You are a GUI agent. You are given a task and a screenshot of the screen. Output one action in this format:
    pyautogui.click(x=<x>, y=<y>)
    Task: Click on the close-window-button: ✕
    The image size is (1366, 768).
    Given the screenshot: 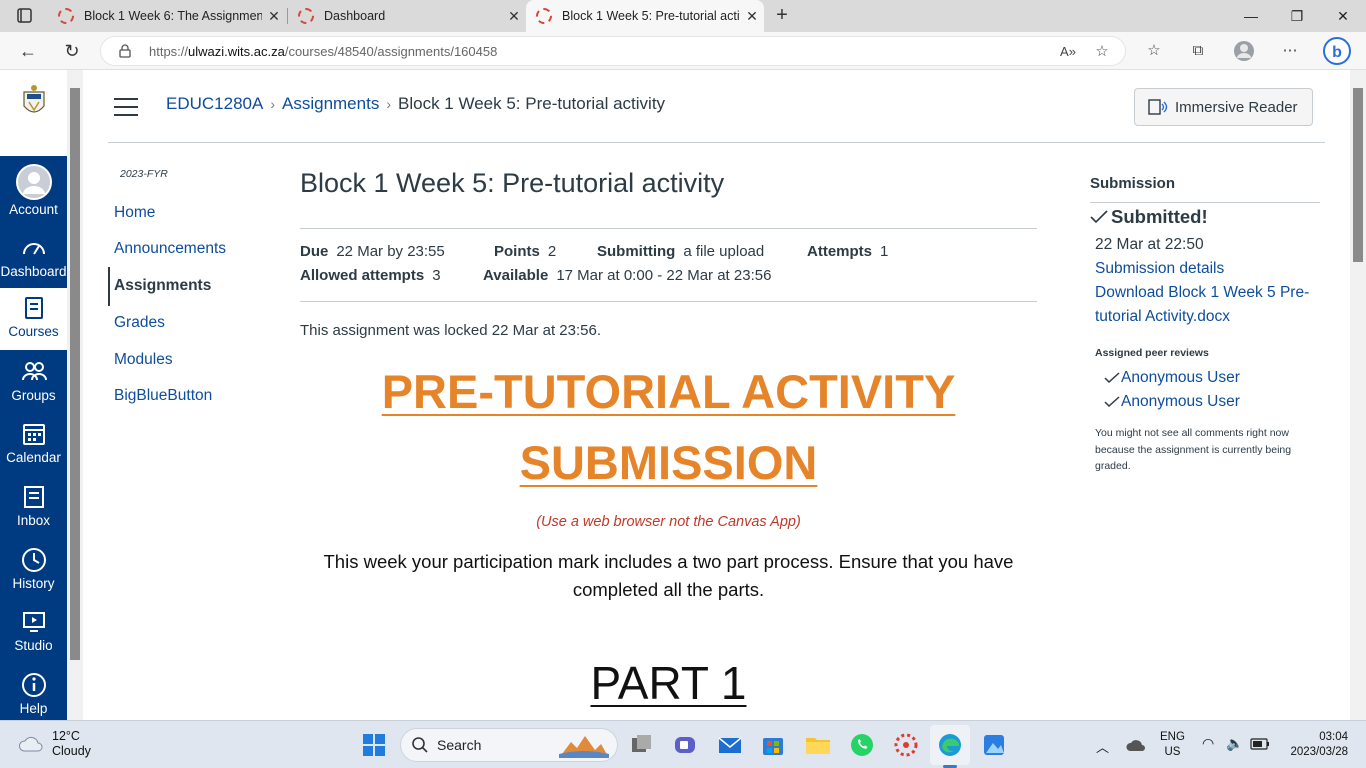 What is the action you would take?
    pyautogui.click(x=1343, y=16)
    